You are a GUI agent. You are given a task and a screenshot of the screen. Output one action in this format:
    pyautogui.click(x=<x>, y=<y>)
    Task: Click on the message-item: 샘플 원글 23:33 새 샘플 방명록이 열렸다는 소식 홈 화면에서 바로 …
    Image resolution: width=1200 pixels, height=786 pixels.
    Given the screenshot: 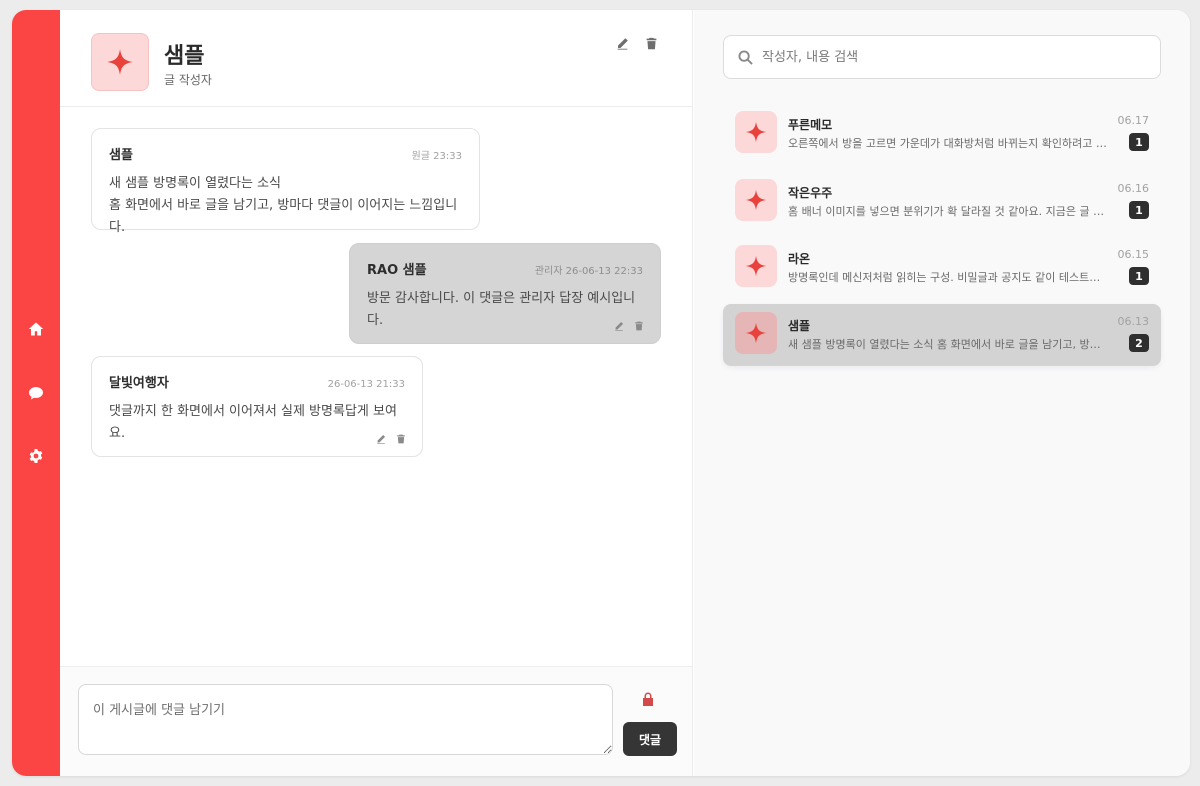 What is the action you would take?
    pyautogui.click(x=285, y=181)
    